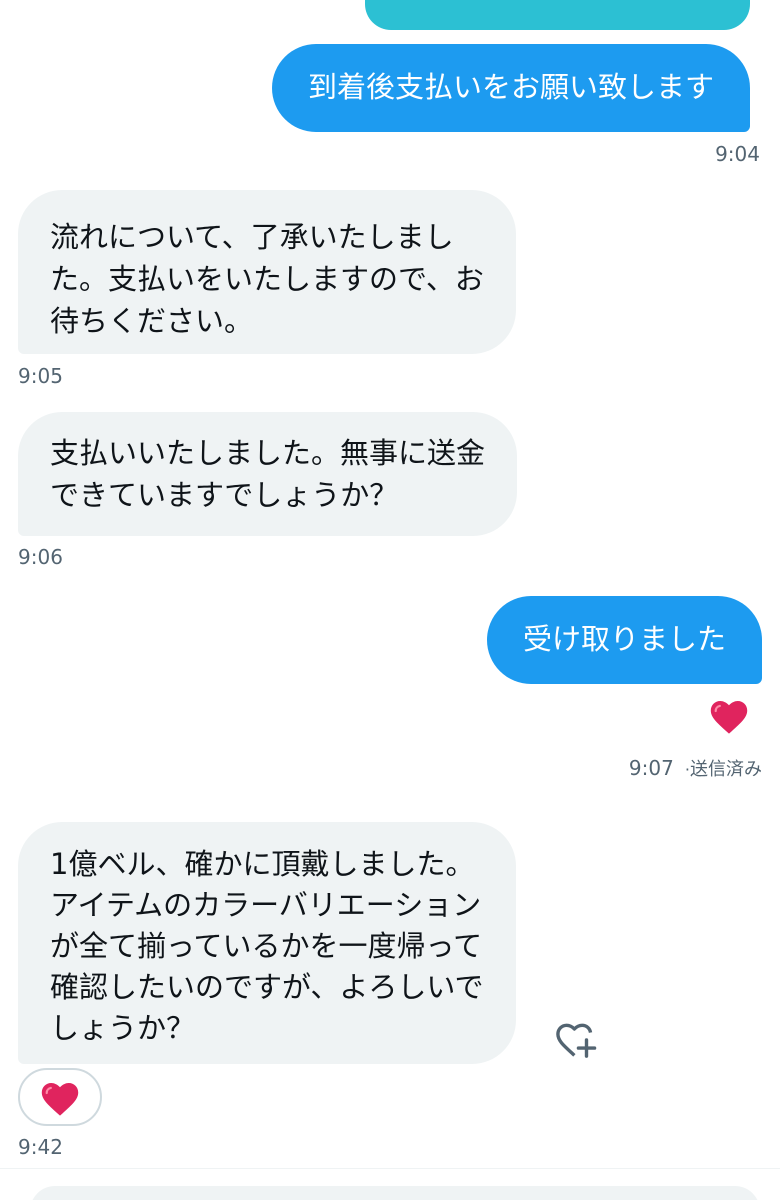 The image size is (780, 1200). Describe the element at coordinates (726, 769) in the screenshot. I see `message-status: 送信済み` at that location.